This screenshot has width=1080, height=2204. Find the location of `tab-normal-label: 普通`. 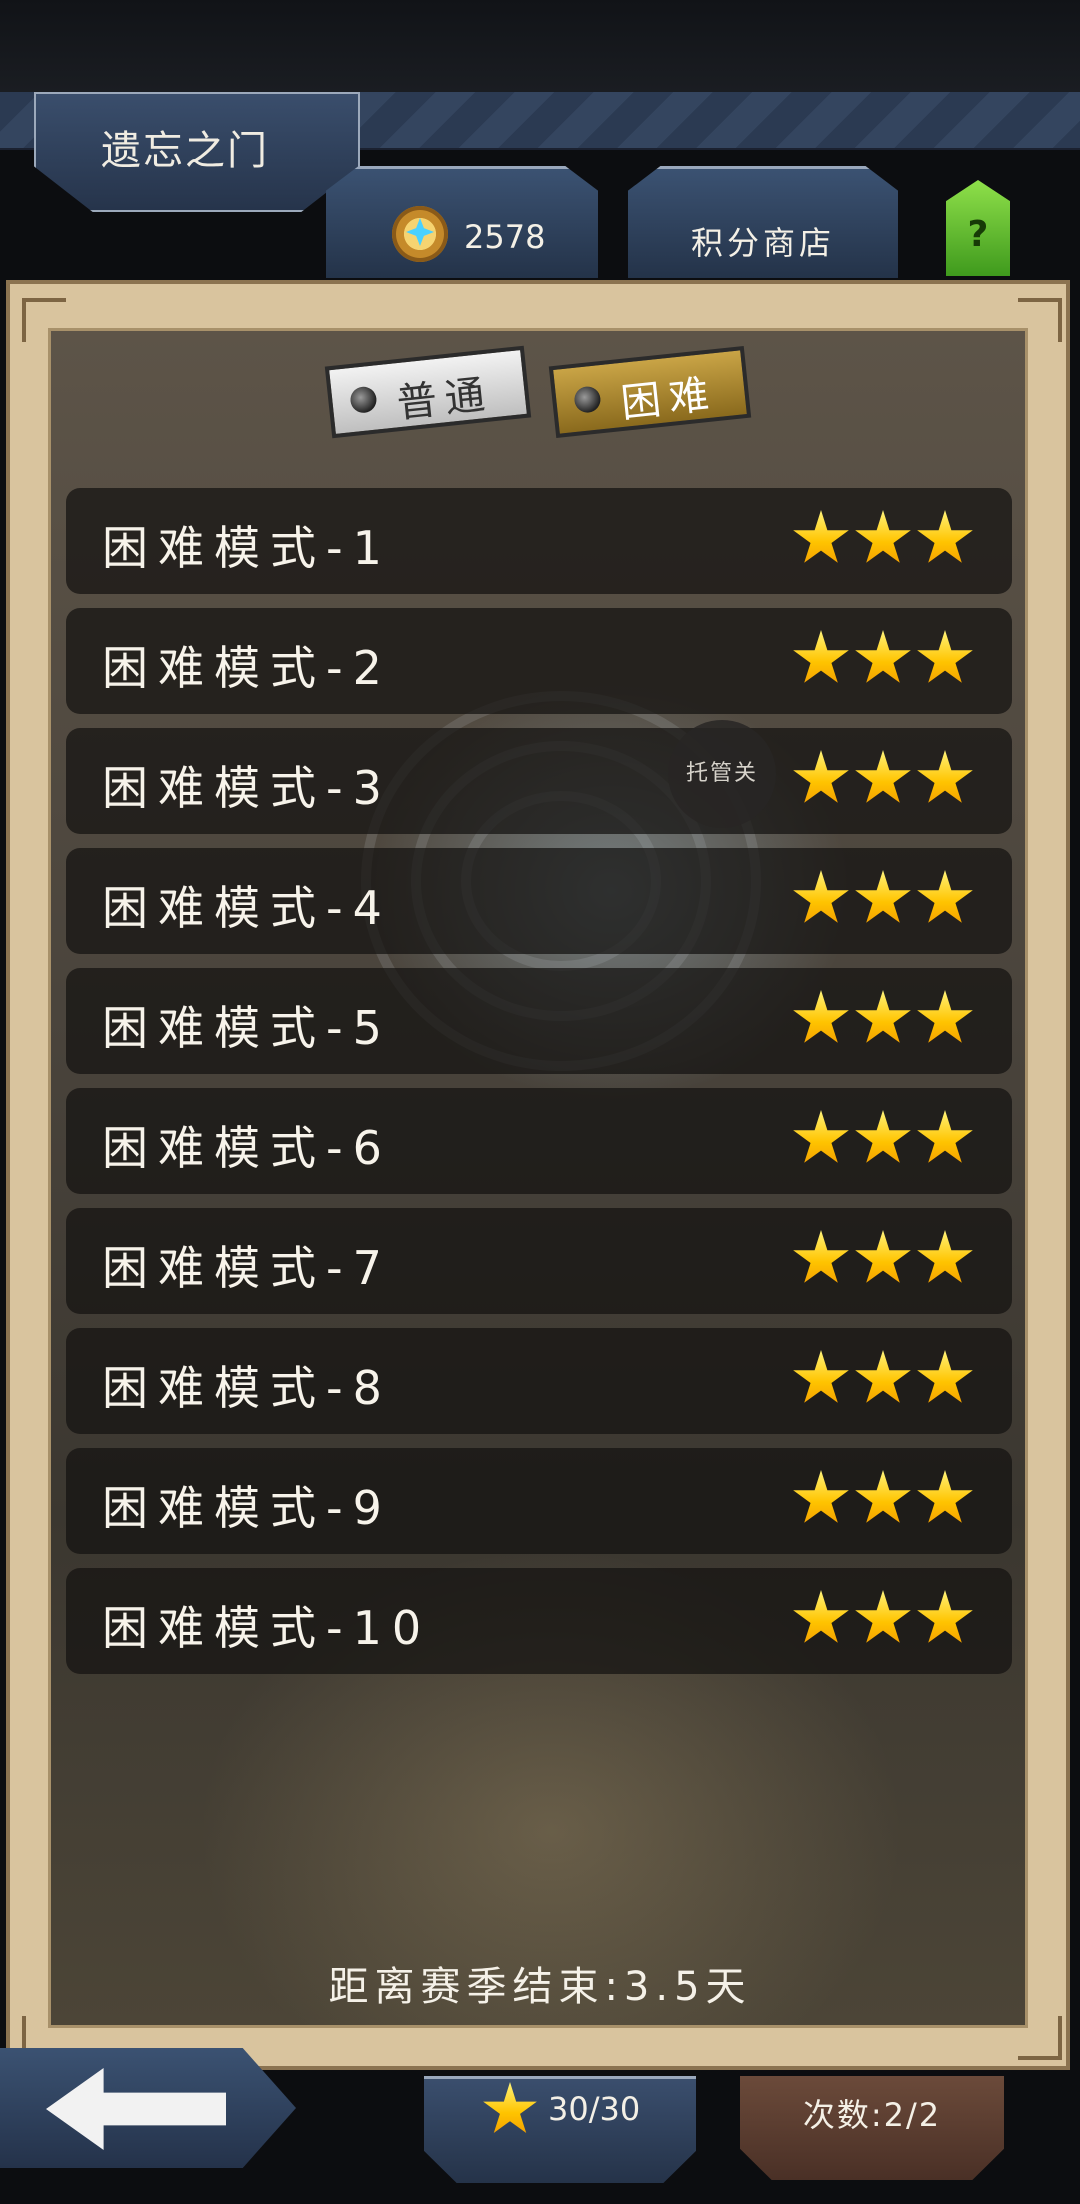

tab-normal-label: 普通 is located at coordinates (444, 399).